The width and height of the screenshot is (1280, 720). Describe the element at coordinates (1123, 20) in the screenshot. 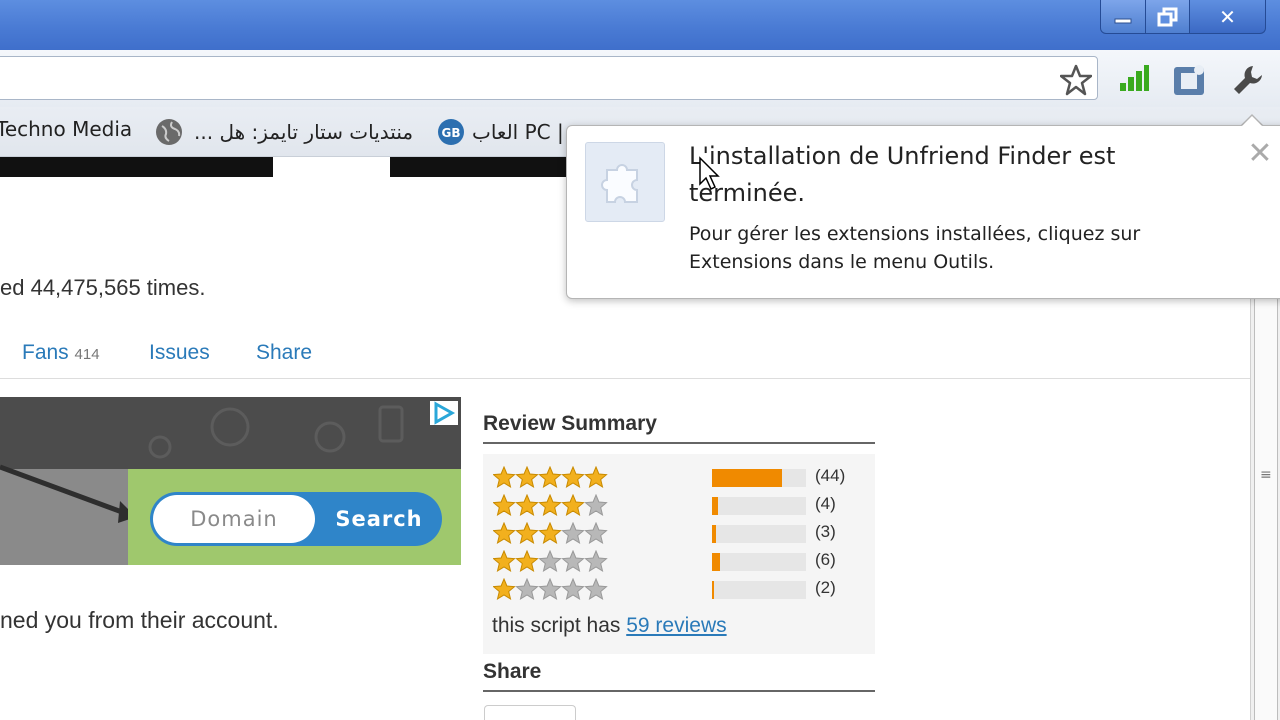

I see `minimize-icon` at that location.